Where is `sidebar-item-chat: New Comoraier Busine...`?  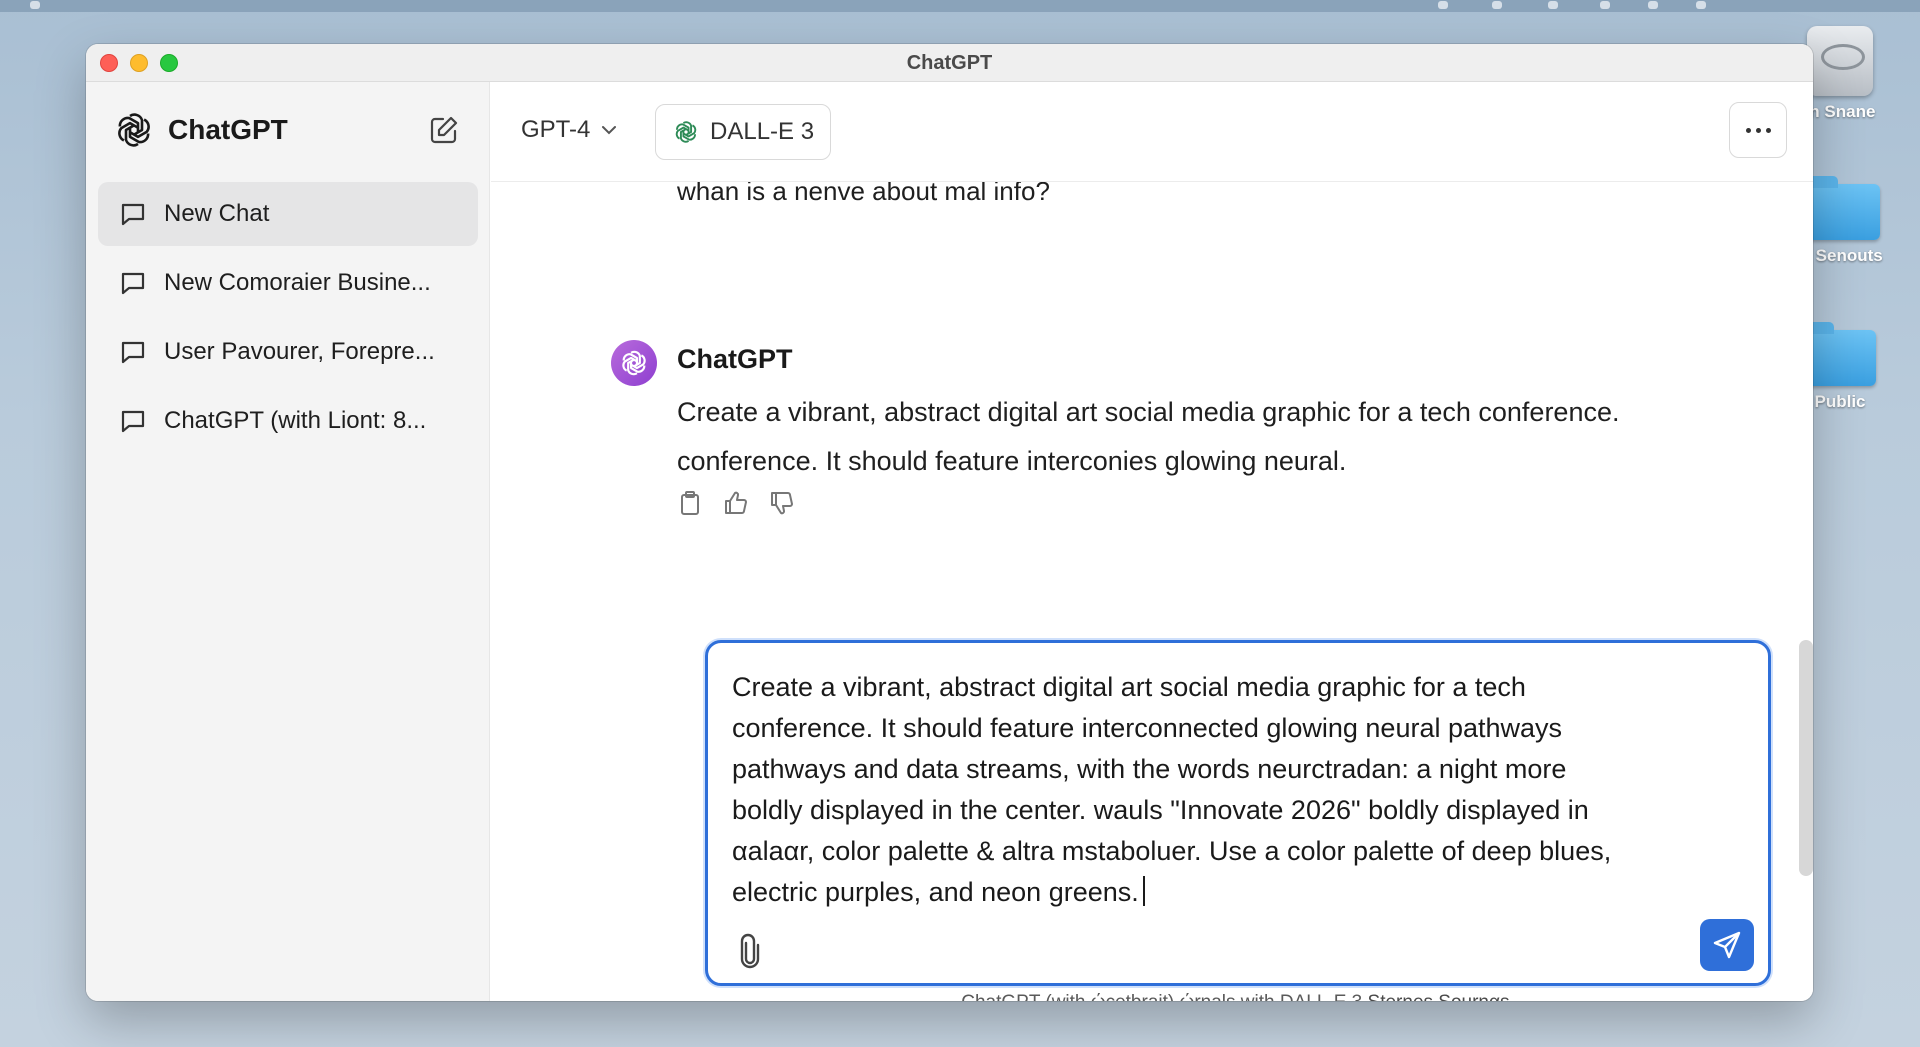 sidebar-item-chat: New Comoraier Busine... is located at coordinates (288, 283).